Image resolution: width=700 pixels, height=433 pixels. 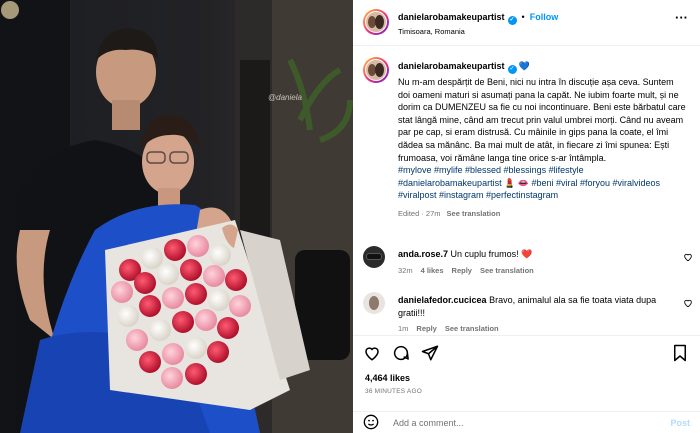 I want to click on likes-count: 4,464 likes, so click(x=387, y=378).